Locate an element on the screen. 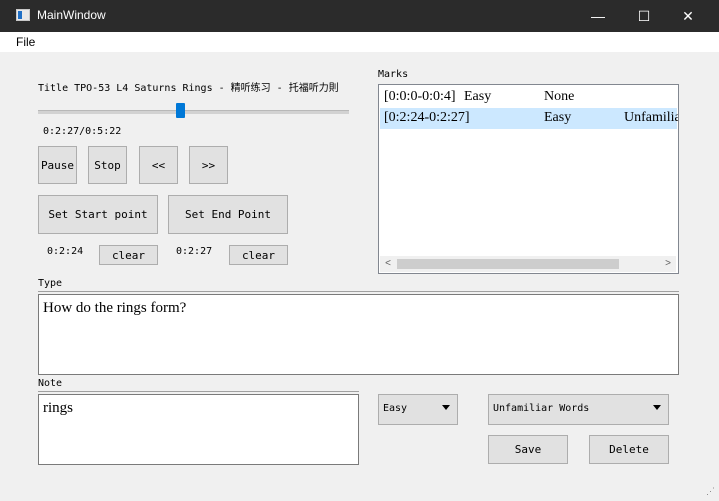  pause-button: Pause is located at coordinates (57, 165).